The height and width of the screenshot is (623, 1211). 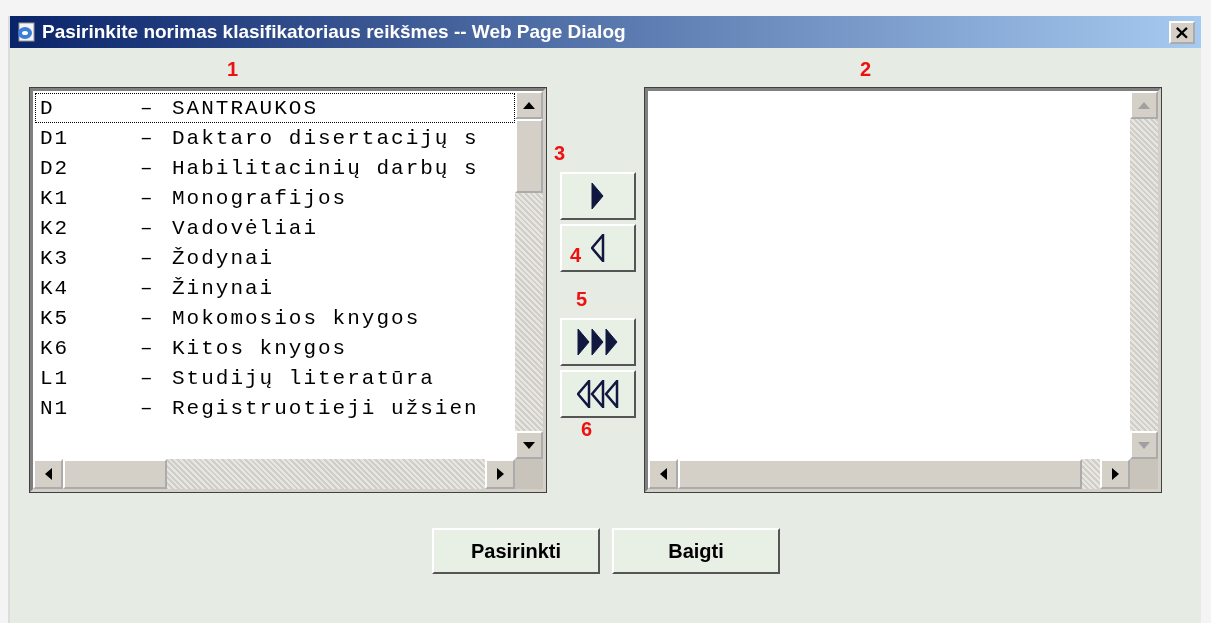 I want to click on scroll-down-button, so click(x=529, y=445).